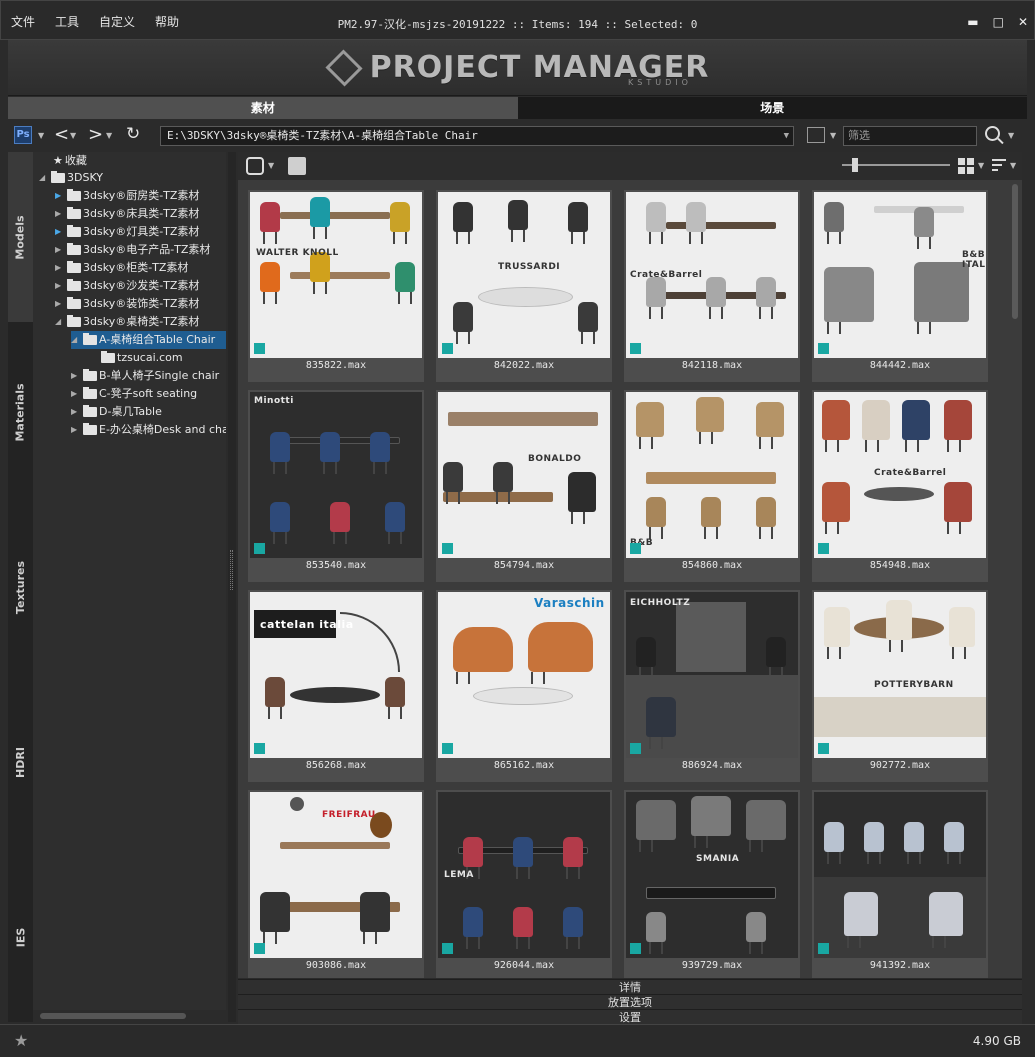 This screenshot has height=1057, width=1035. What do you see at coordinates (20, 937) in the screenshot?
I see `side-tab-ies: IES` at bounding box center [20, 937].